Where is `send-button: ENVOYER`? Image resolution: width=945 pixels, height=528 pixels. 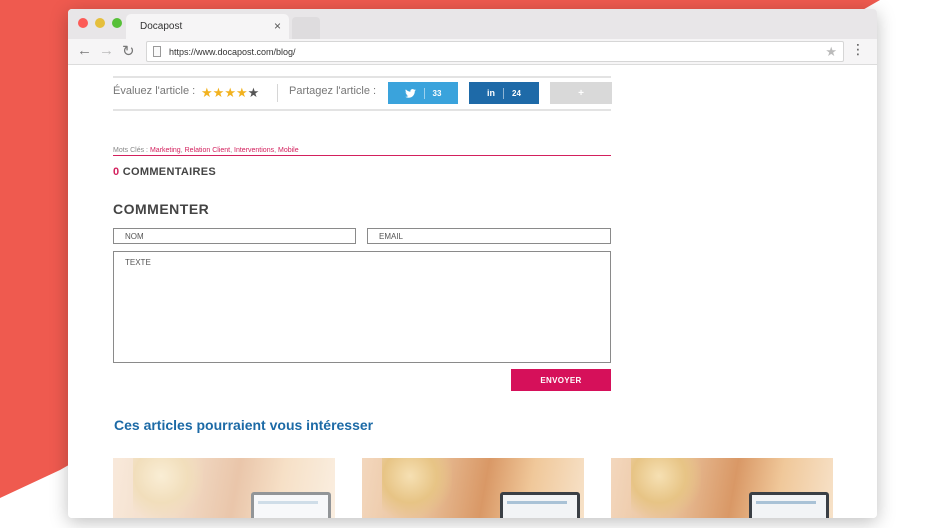
send-button: ENVOYER is located at coordinates (561, 380).